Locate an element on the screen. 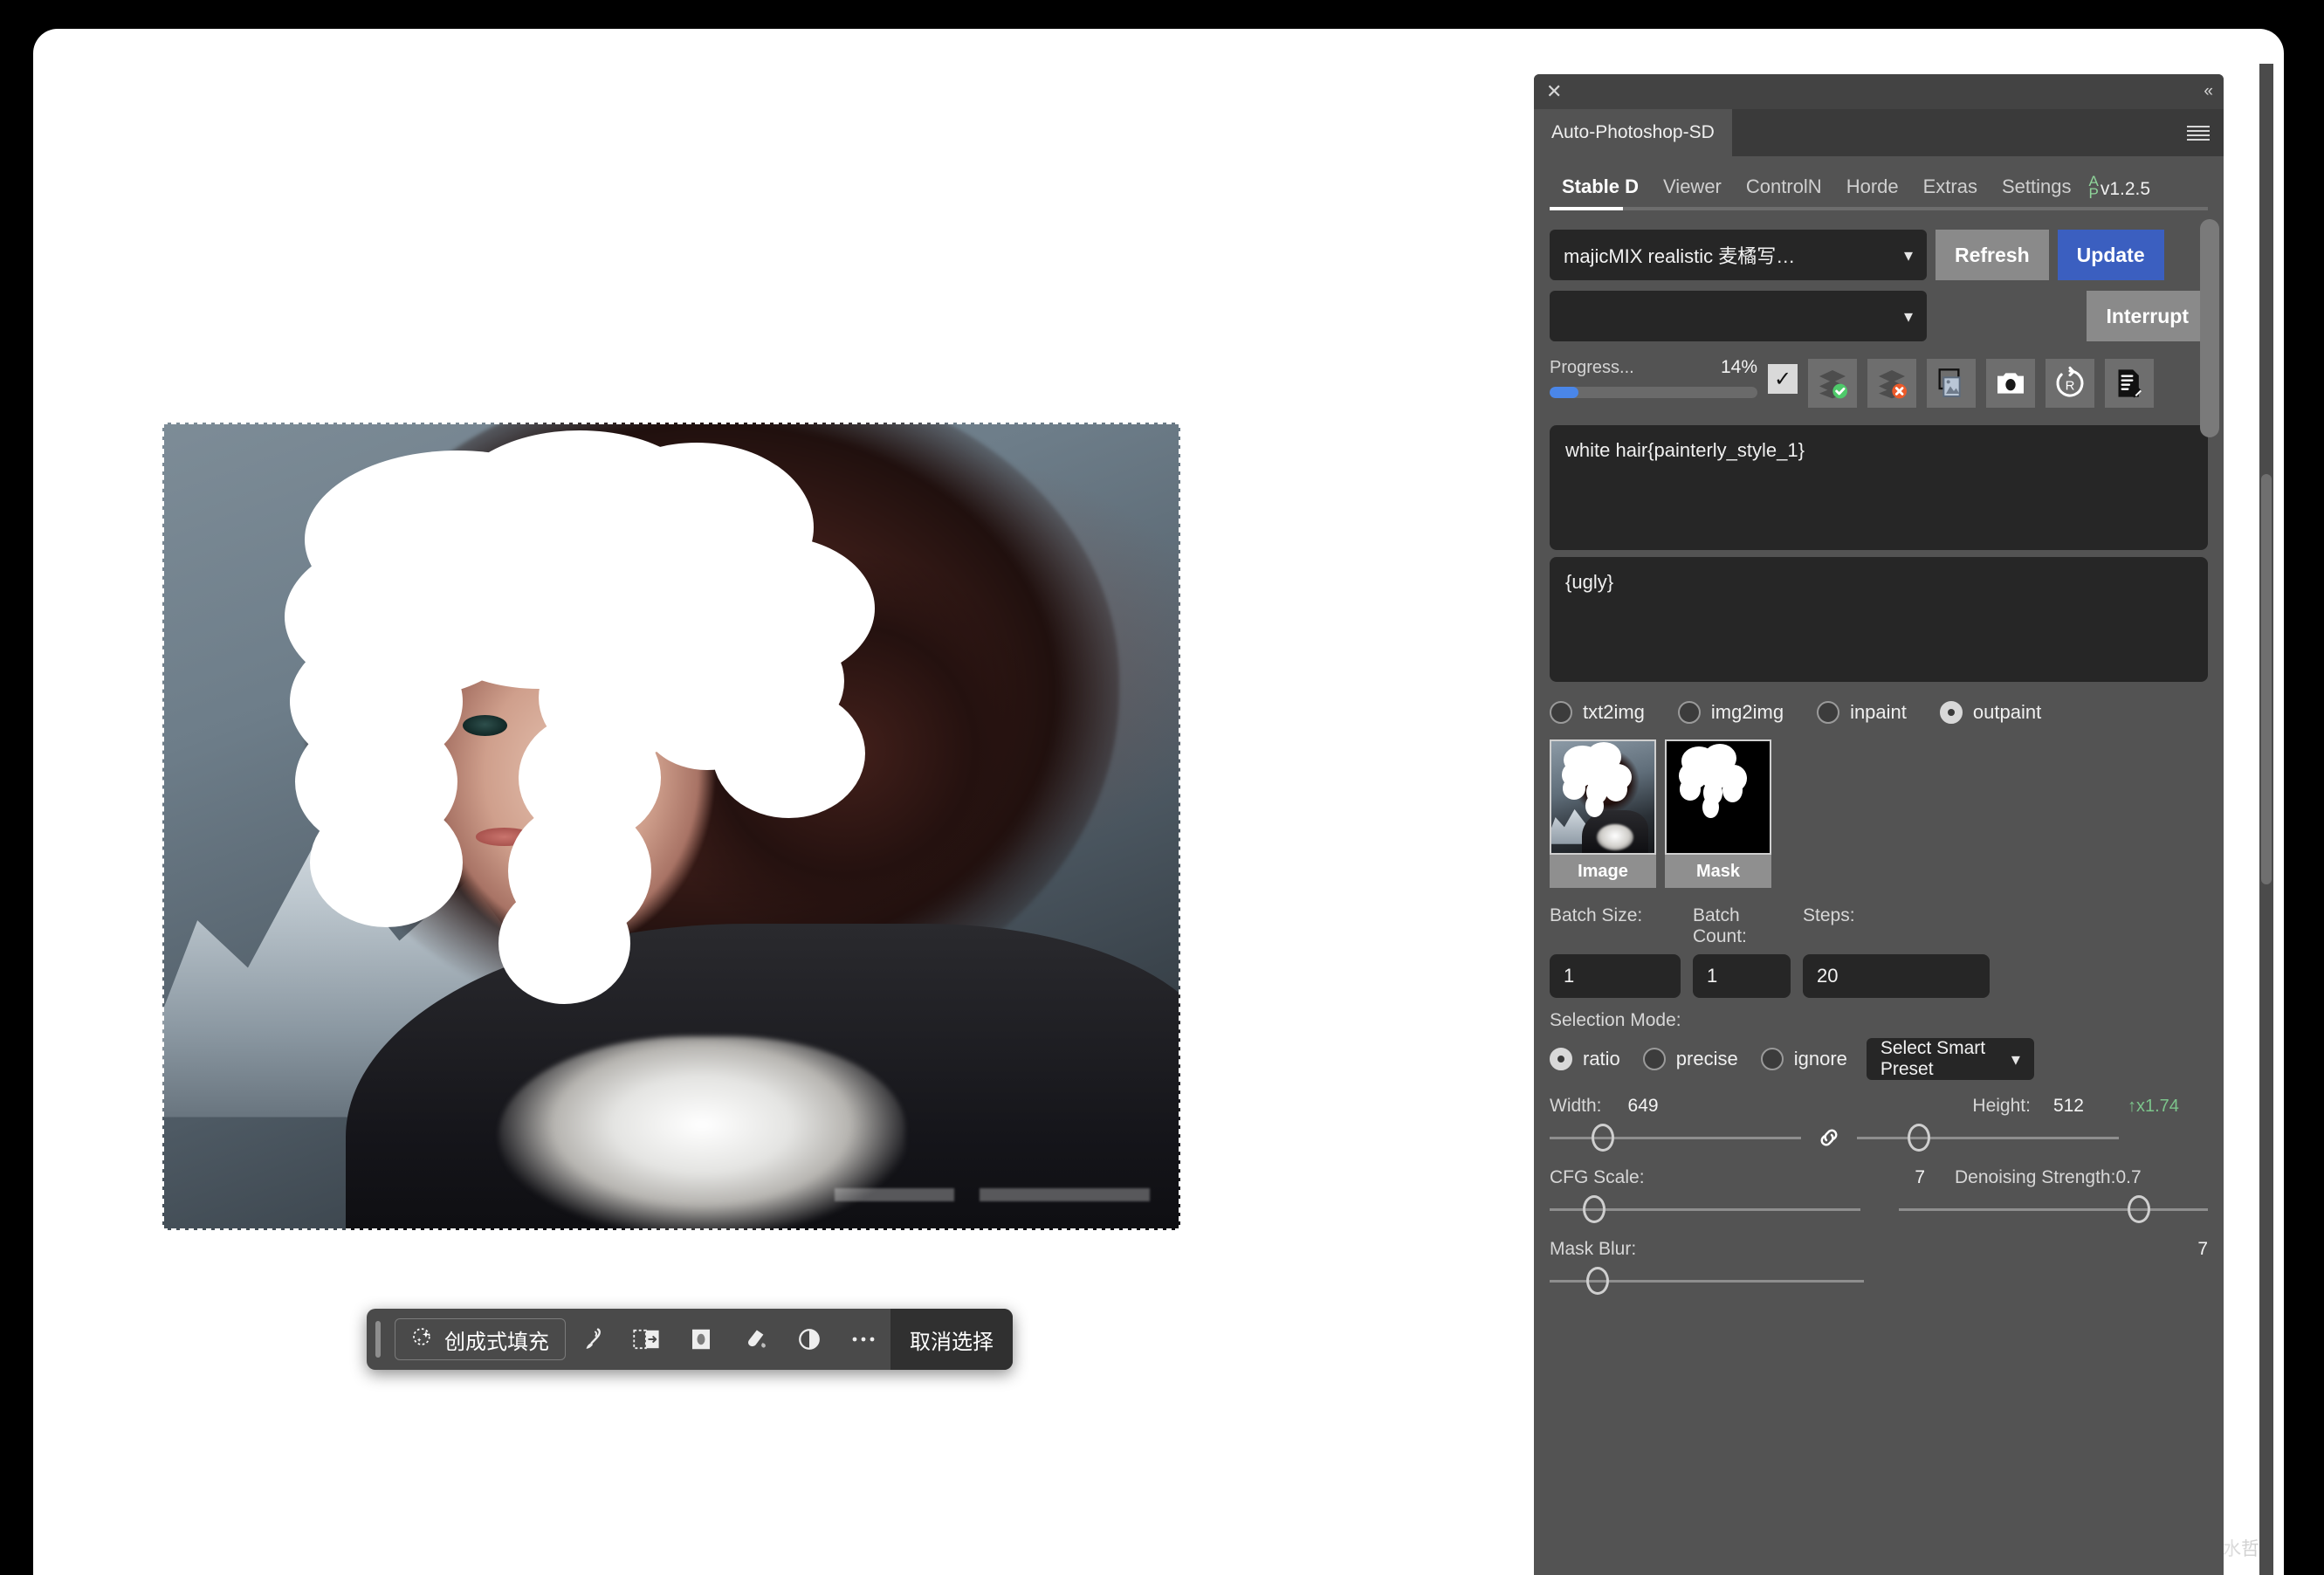  mask-thumbnail-caption: Mask is located at coordinates (1718, 871).